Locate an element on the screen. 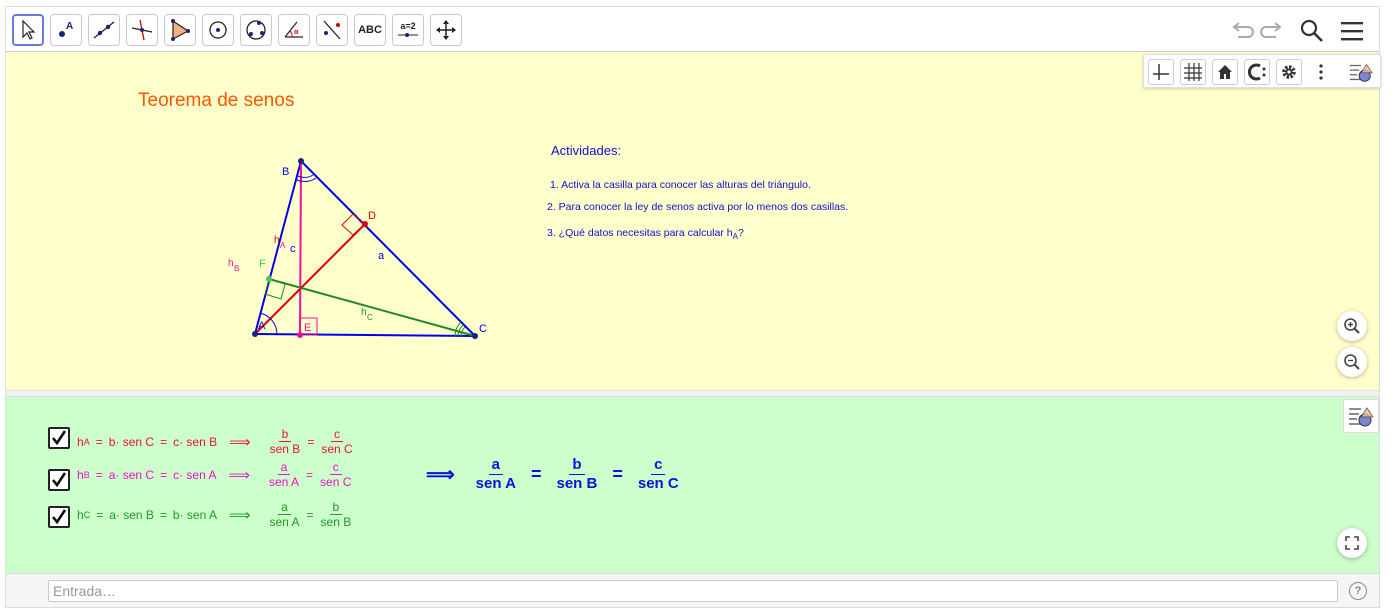 This screenshot has width=1399, height=612. menu-button is located at coordinates (1352, 31).